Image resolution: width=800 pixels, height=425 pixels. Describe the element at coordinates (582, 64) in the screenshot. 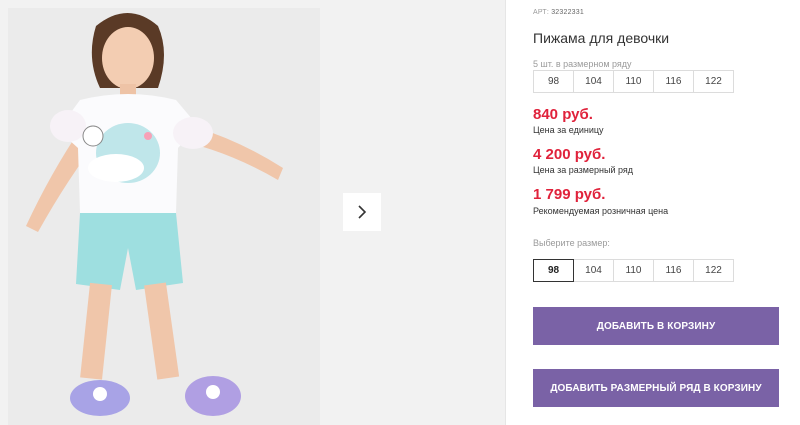

I see `pack-hint: 5 шт. в размерном ряду` at that location.